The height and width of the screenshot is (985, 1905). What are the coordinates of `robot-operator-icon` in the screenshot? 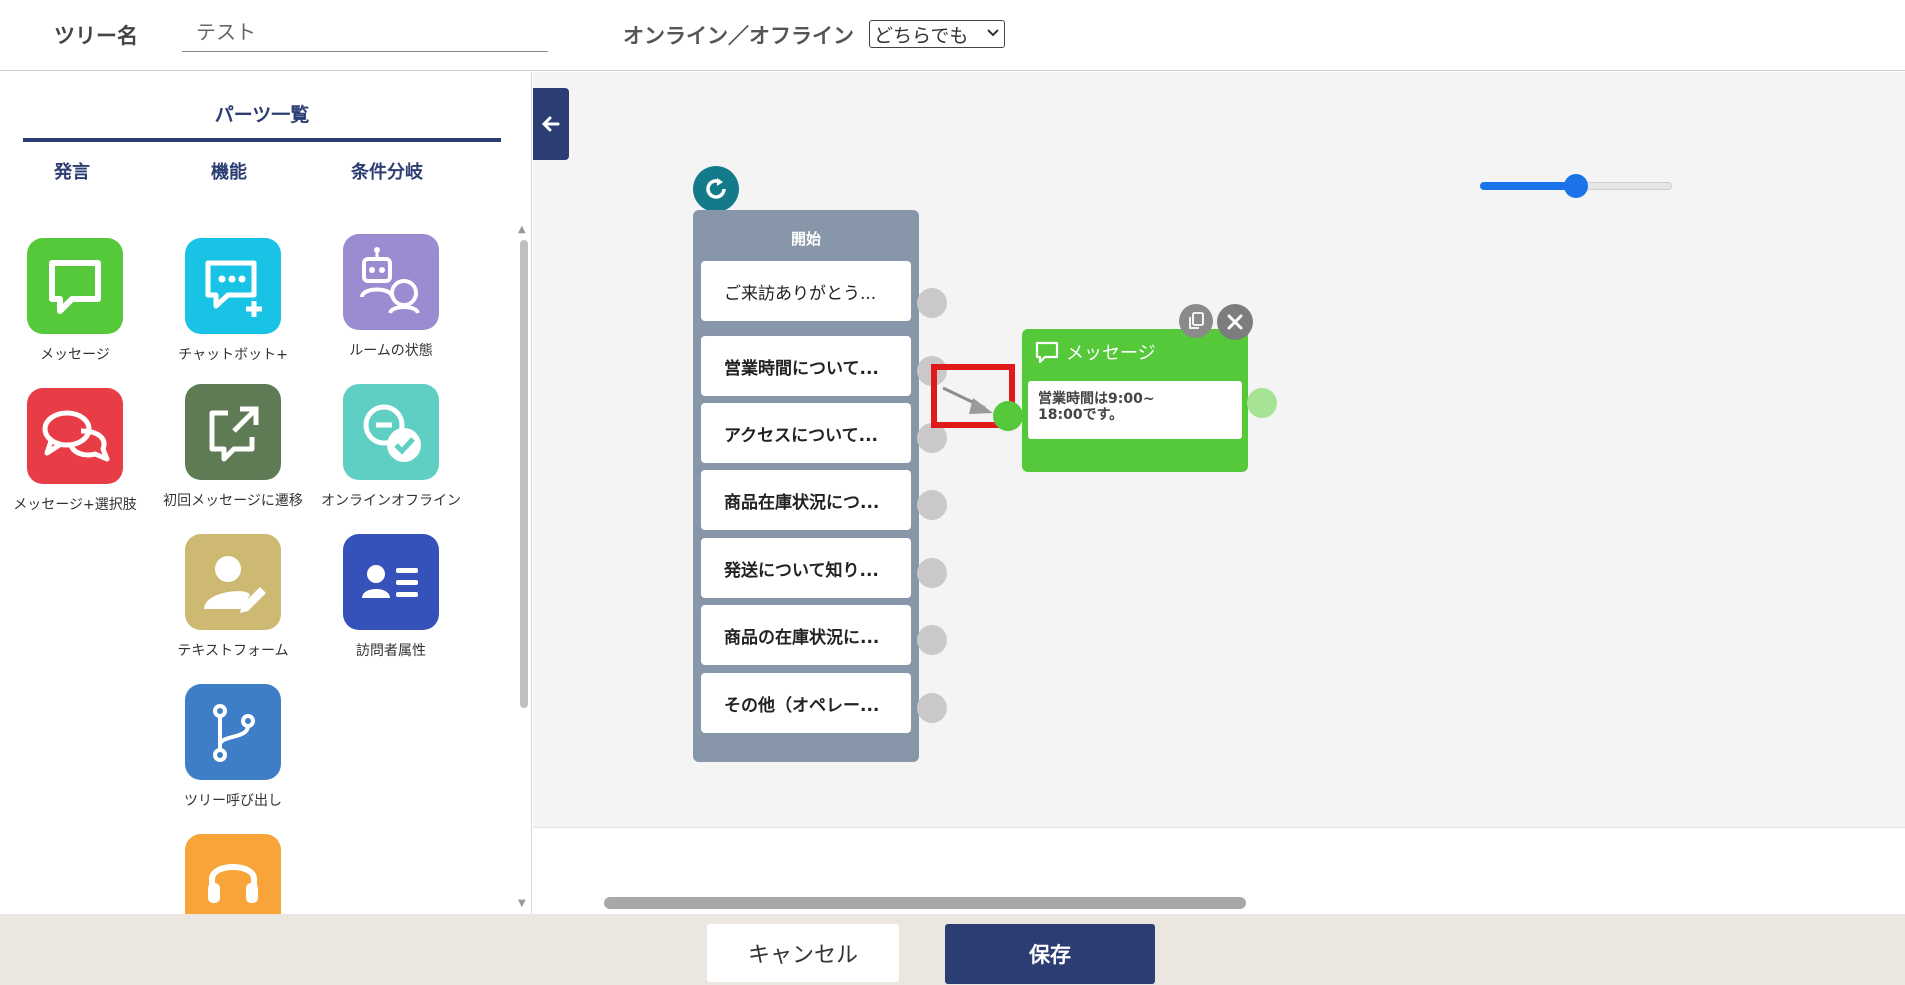 It's located at (391, 282).